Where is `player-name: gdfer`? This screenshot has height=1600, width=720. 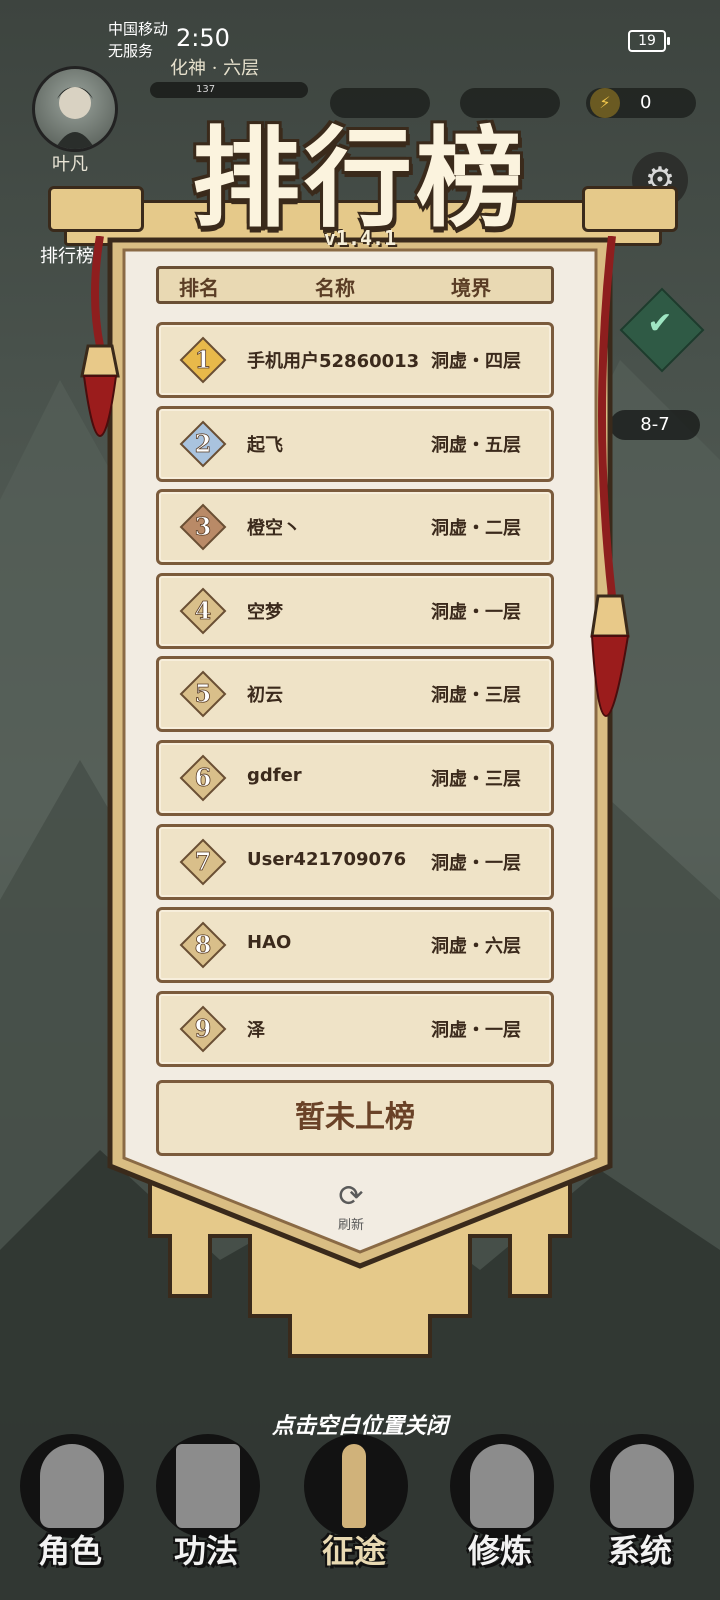
player-name: gdfer is located at coordinates (274, 775).